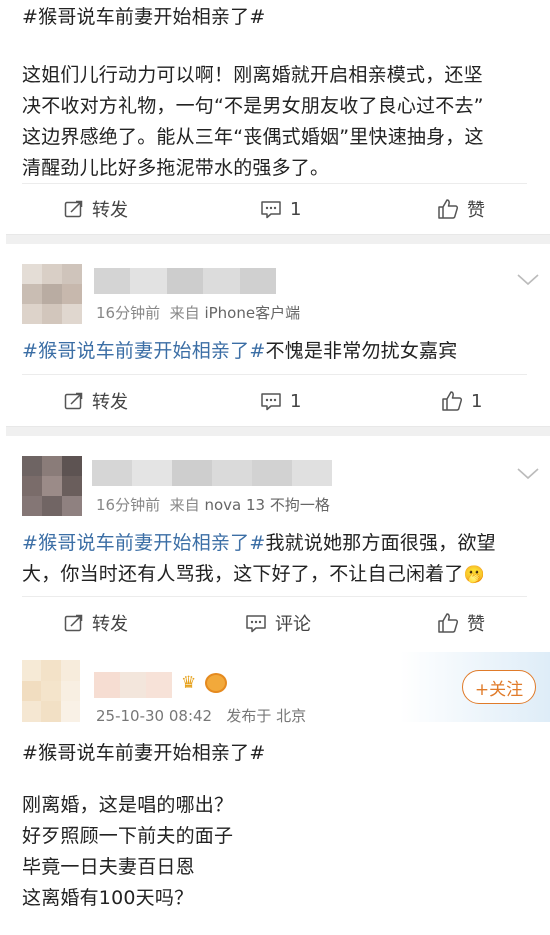 Image resolution: width=550 pixels, height=935 pixels. Describe the element at coordinates (108, 898) in the screenshot. I see `post-line: 这离婚有100天吗？` at that location.